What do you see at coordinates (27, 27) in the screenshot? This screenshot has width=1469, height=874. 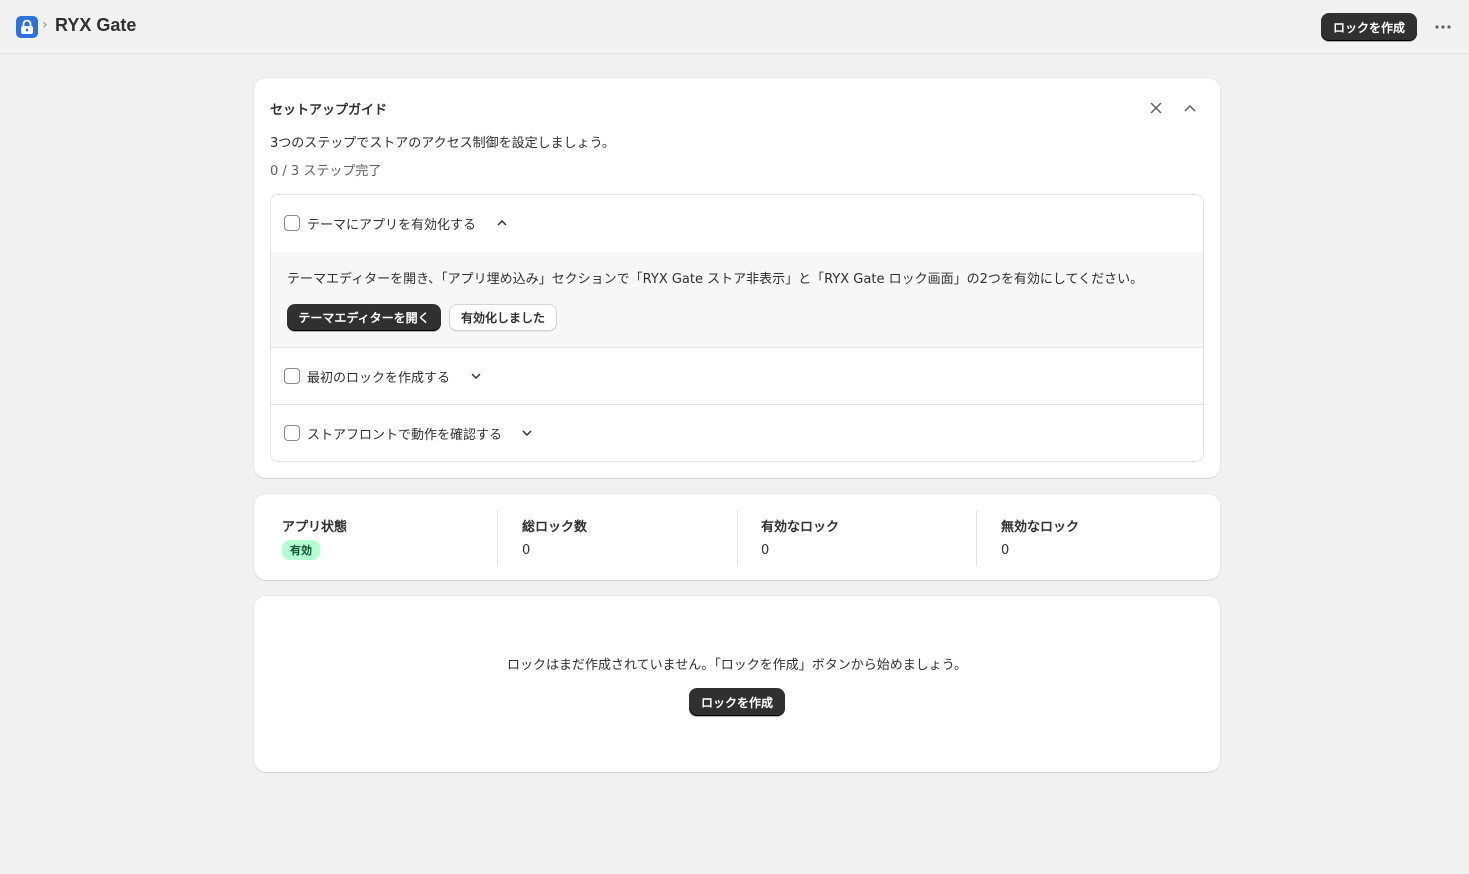 I see `lock-app-icon` at bounding box center [27, 27].